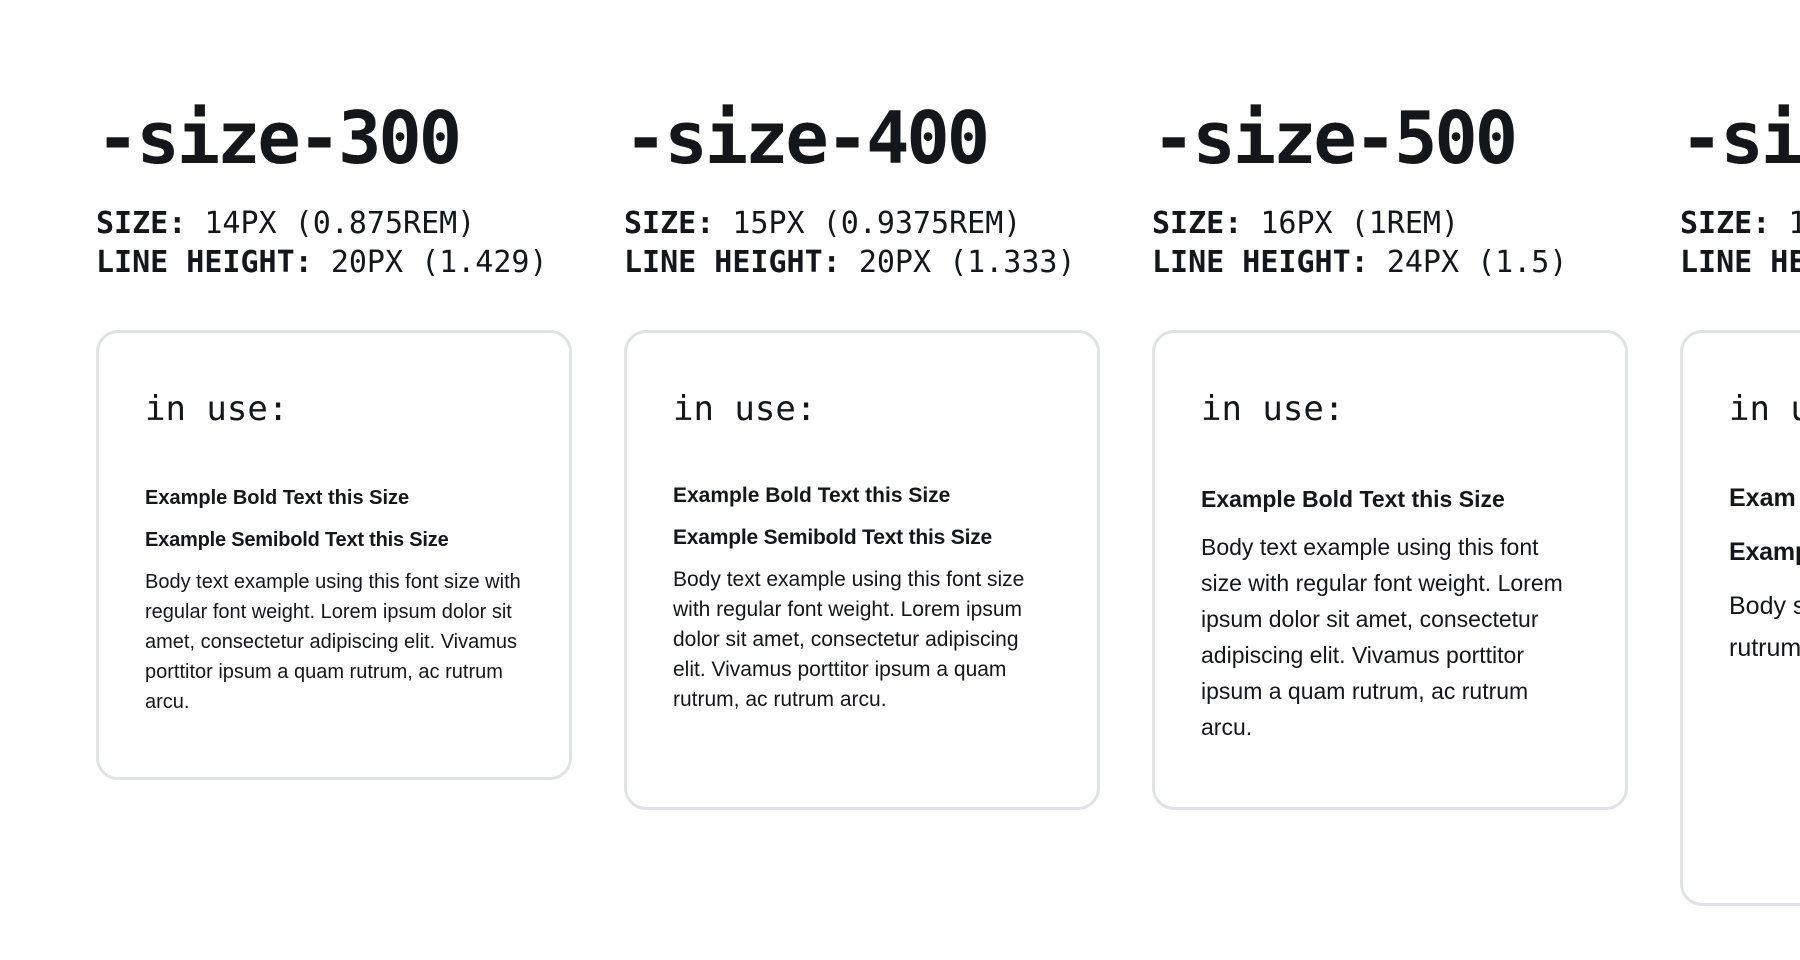  I want to click on size-line: SIZE: 15PX (0.9375REM), so click(850, 223).